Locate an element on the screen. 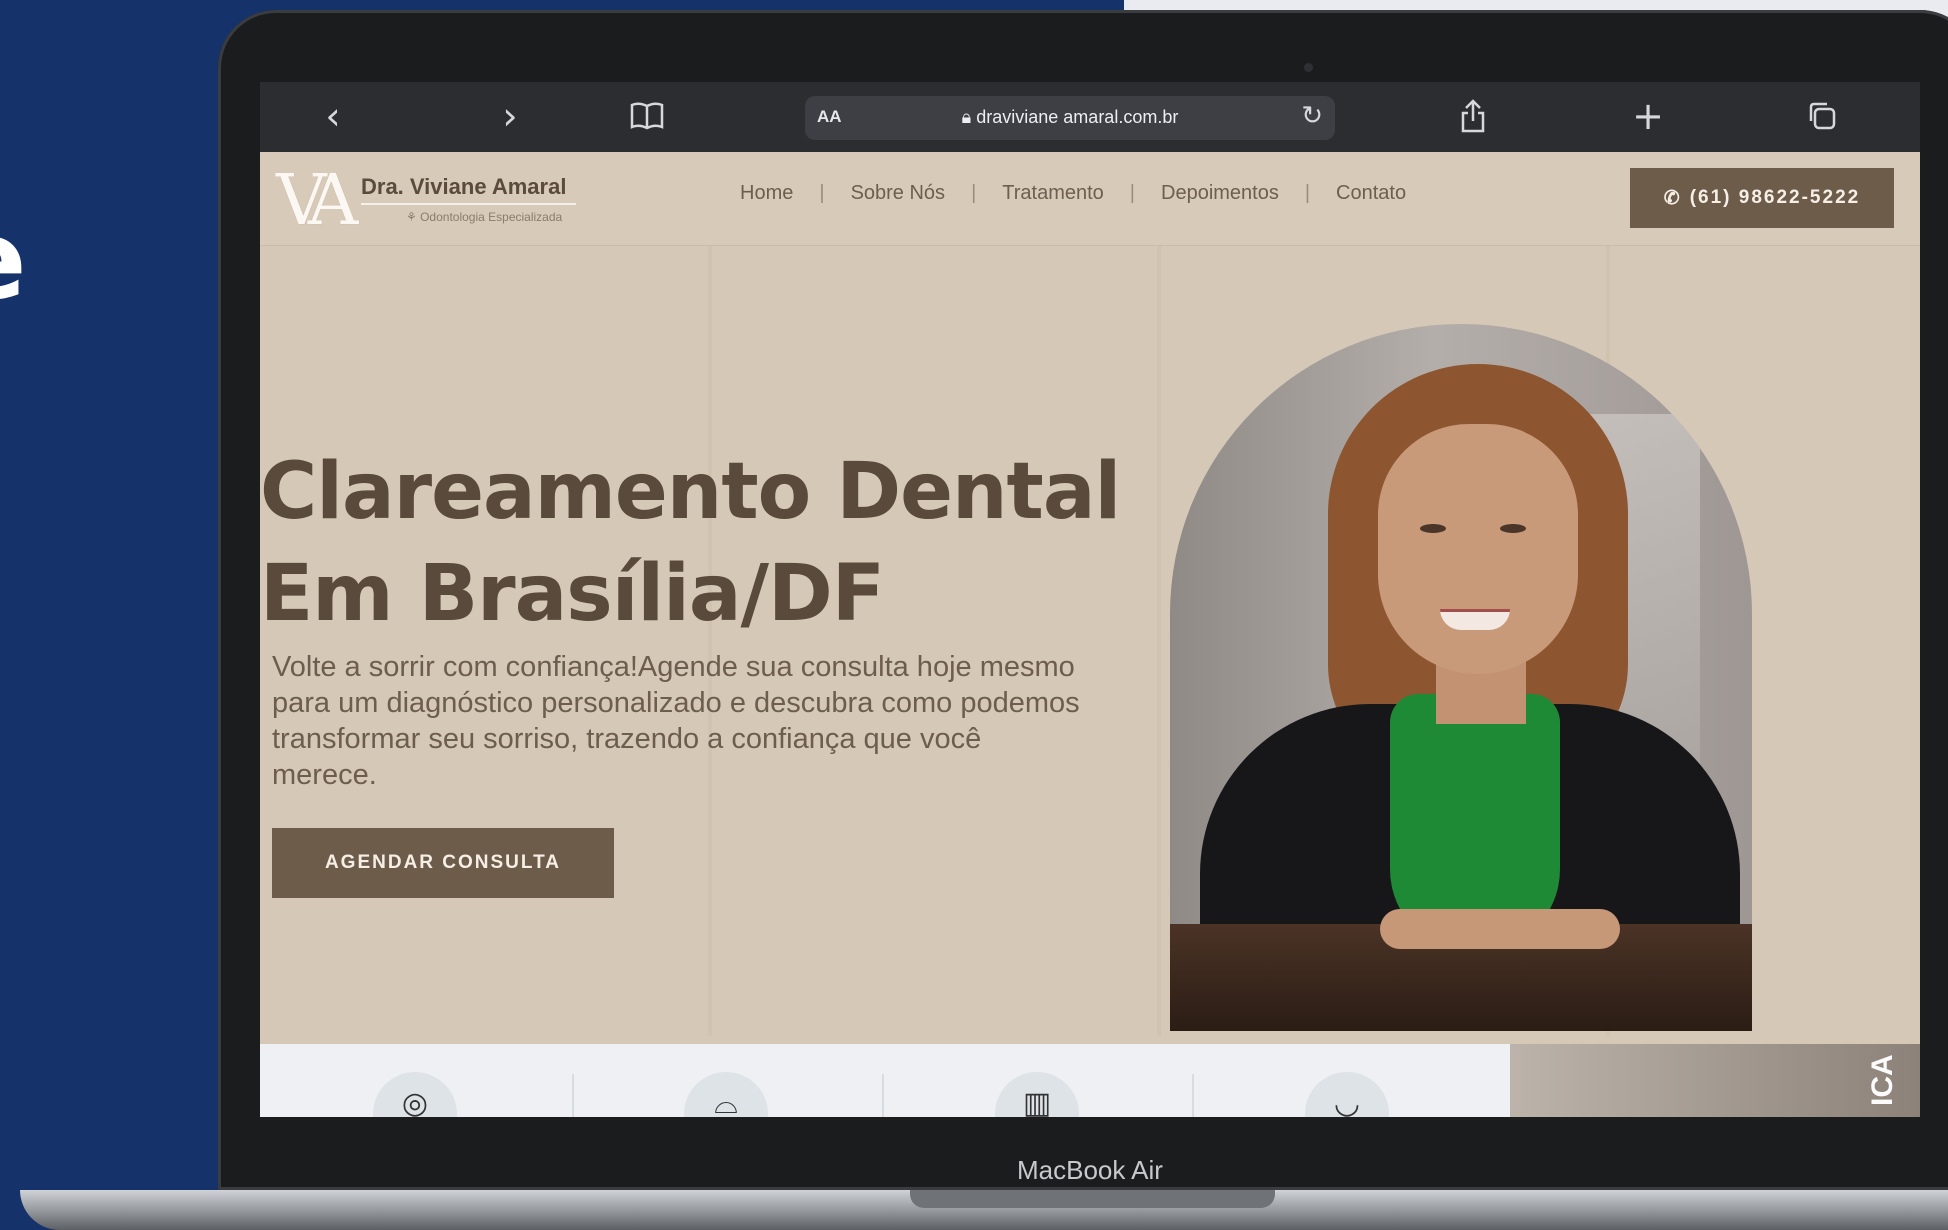  new-tab-icon: + is located at coordinates (1648, 116).